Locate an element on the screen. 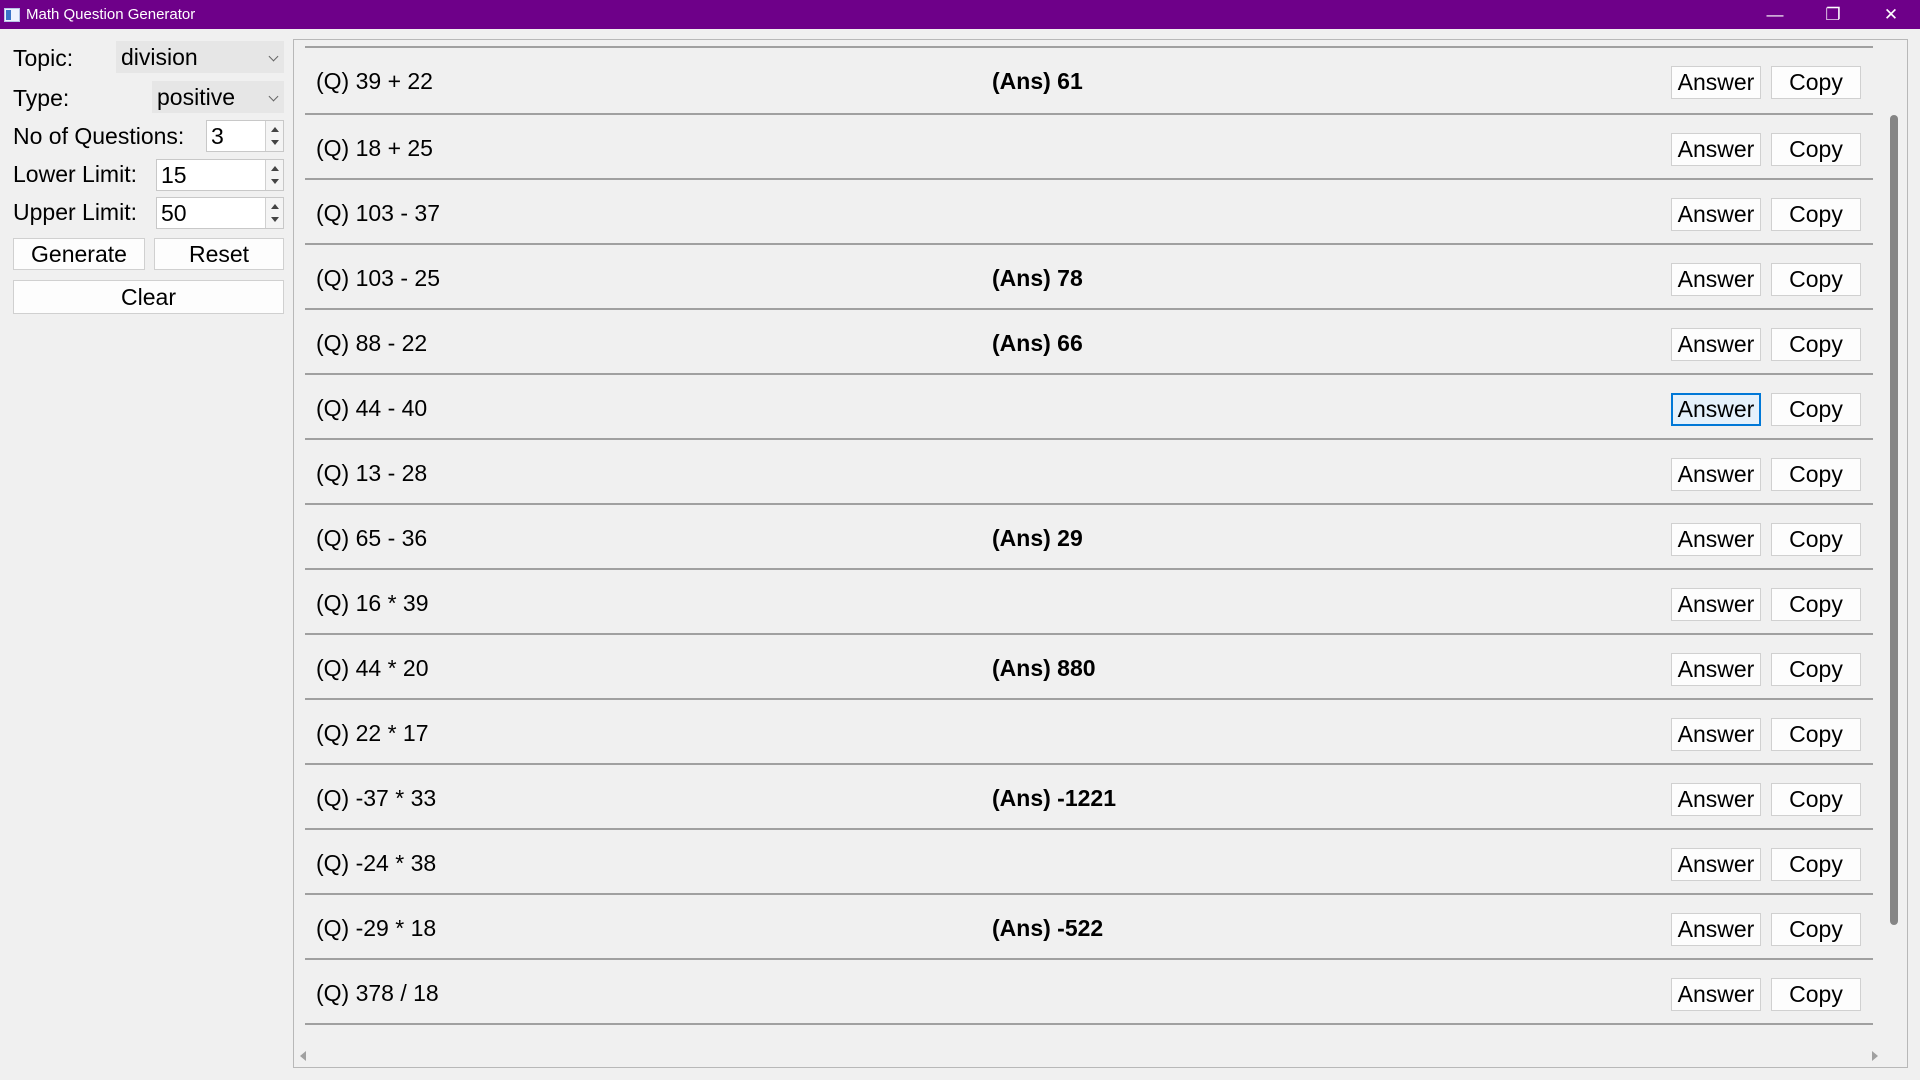 The height and width of the screenshot is (1080, 1920). window-controls: — ❐ ✕ is located at coordinates (1833, 14).